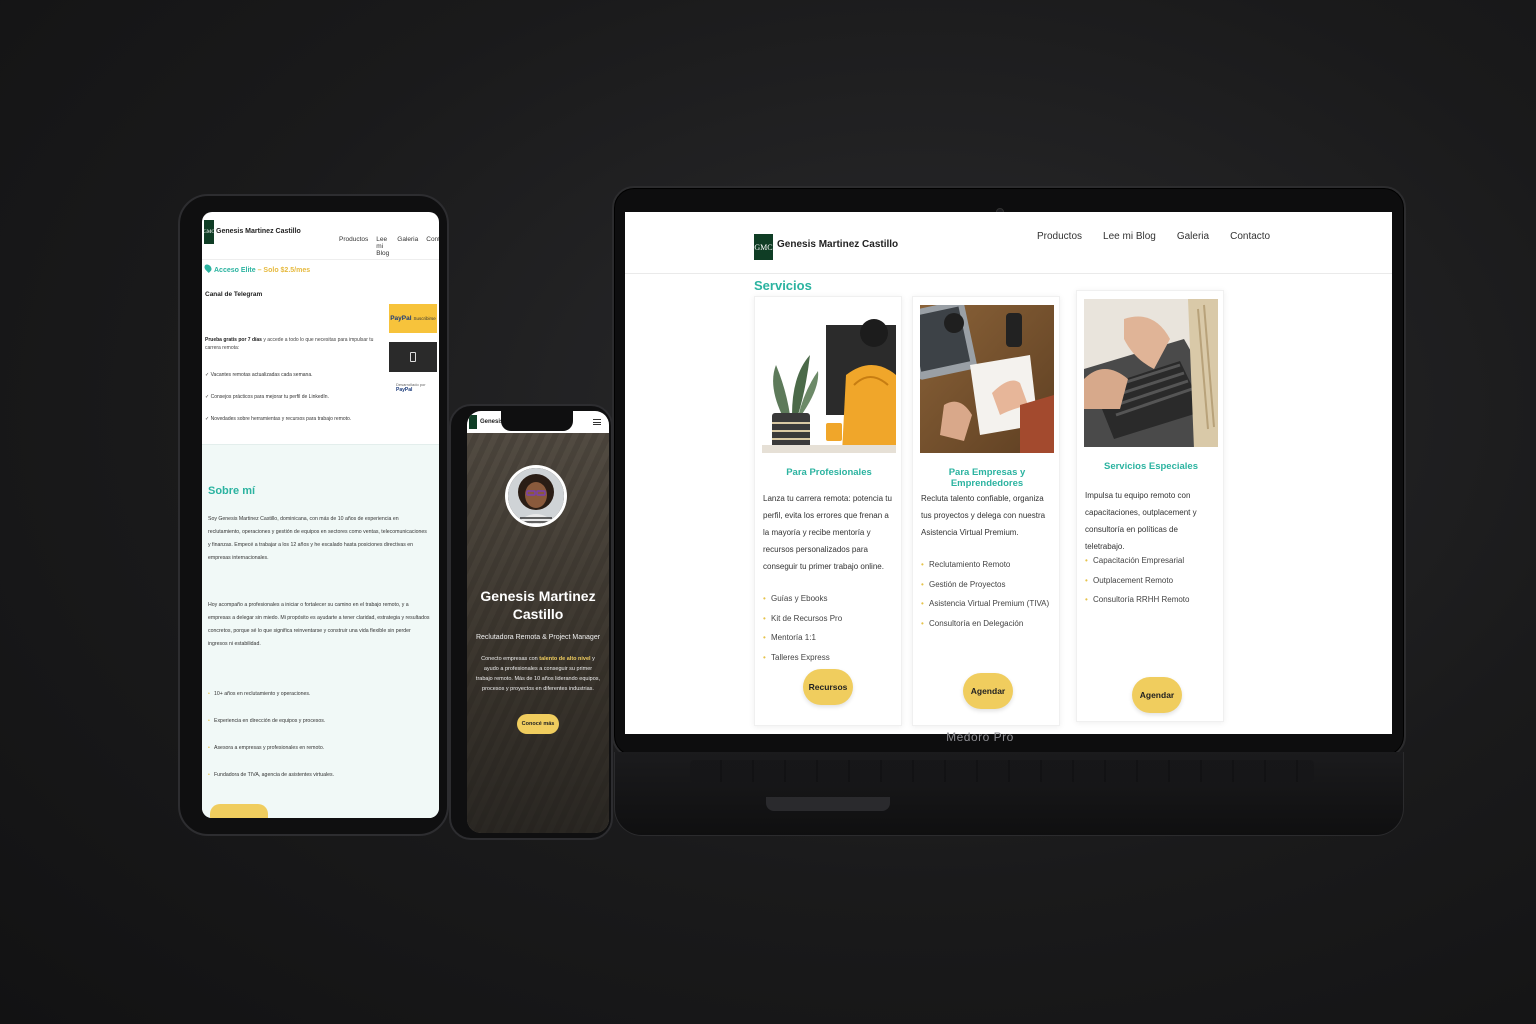 The width and height of the screenshot is (1536, 1024). Describe the element at coordinates (491, 422) in the screenshot. I see `brand-name: Genesis` at that location.